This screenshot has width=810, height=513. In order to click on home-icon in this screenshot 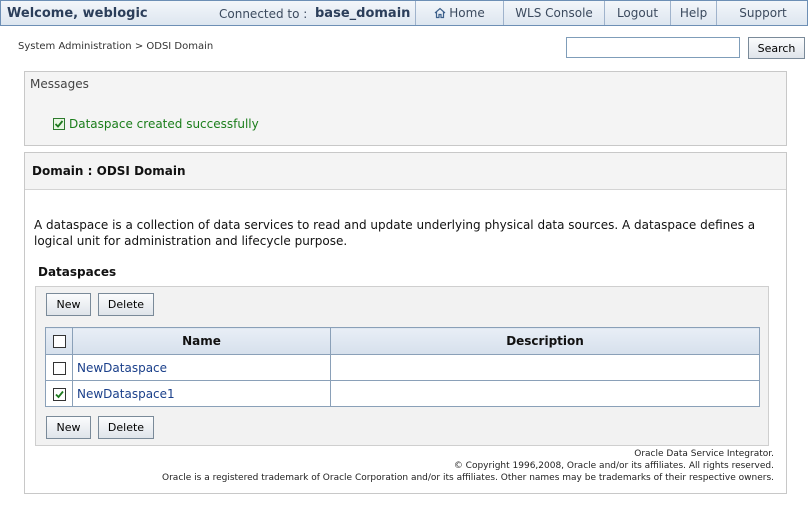, I will do `click(440, 13)`.